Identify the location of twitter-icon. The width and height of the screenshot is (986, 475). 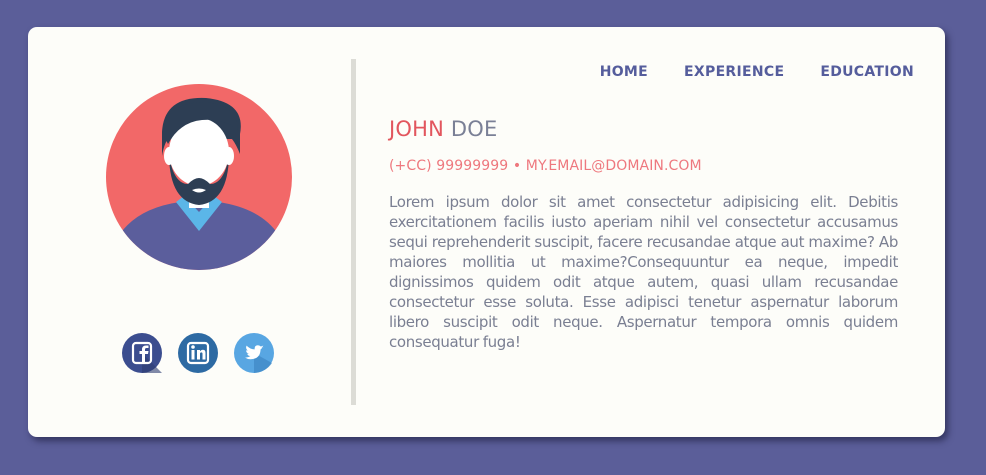
(254, 353).